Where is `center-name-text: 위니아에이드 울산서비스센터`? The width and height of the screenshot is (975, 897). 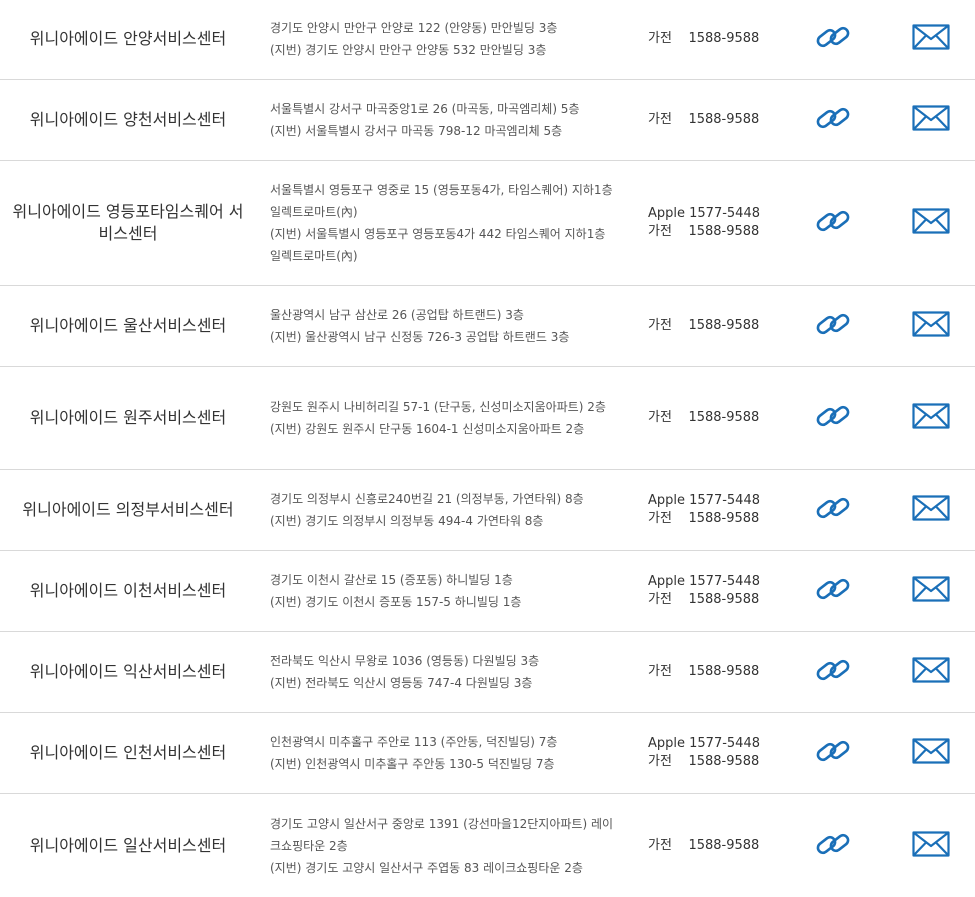
center-name-text: 위니아에이드 울산서비스센터 is located at coordinates (128, 325).